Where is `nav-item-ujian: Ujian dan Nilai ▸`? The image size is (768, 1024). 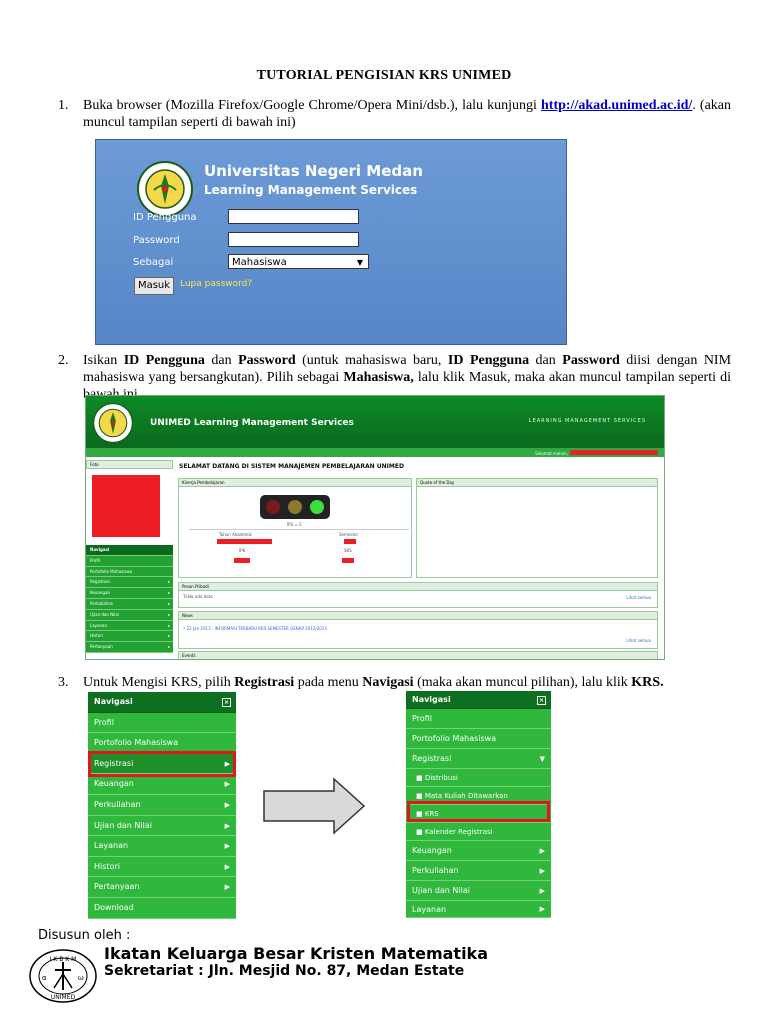 nav-item-ujian: Ujian dan Nilai ▸ is located at coordinates (129, 615).